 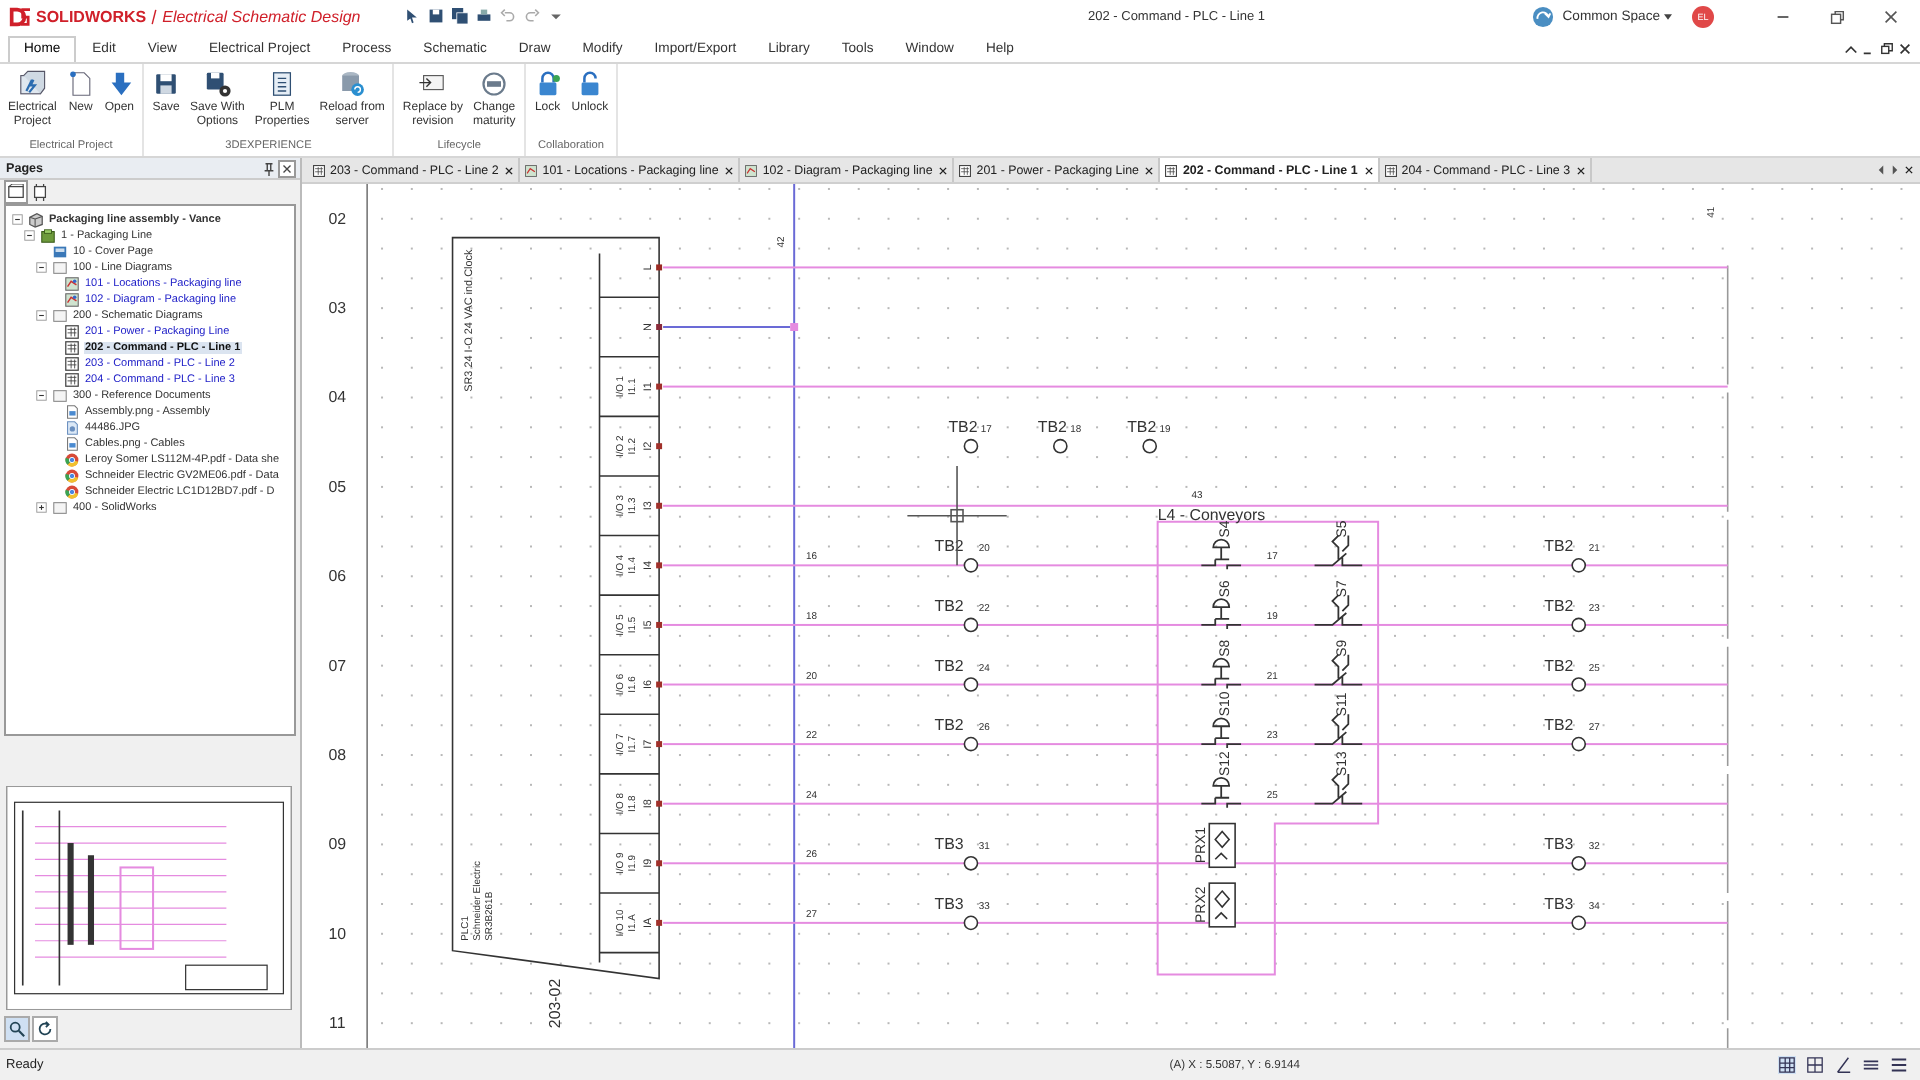 I want to click on ortho-icon, so click(x=1843, y=1065).